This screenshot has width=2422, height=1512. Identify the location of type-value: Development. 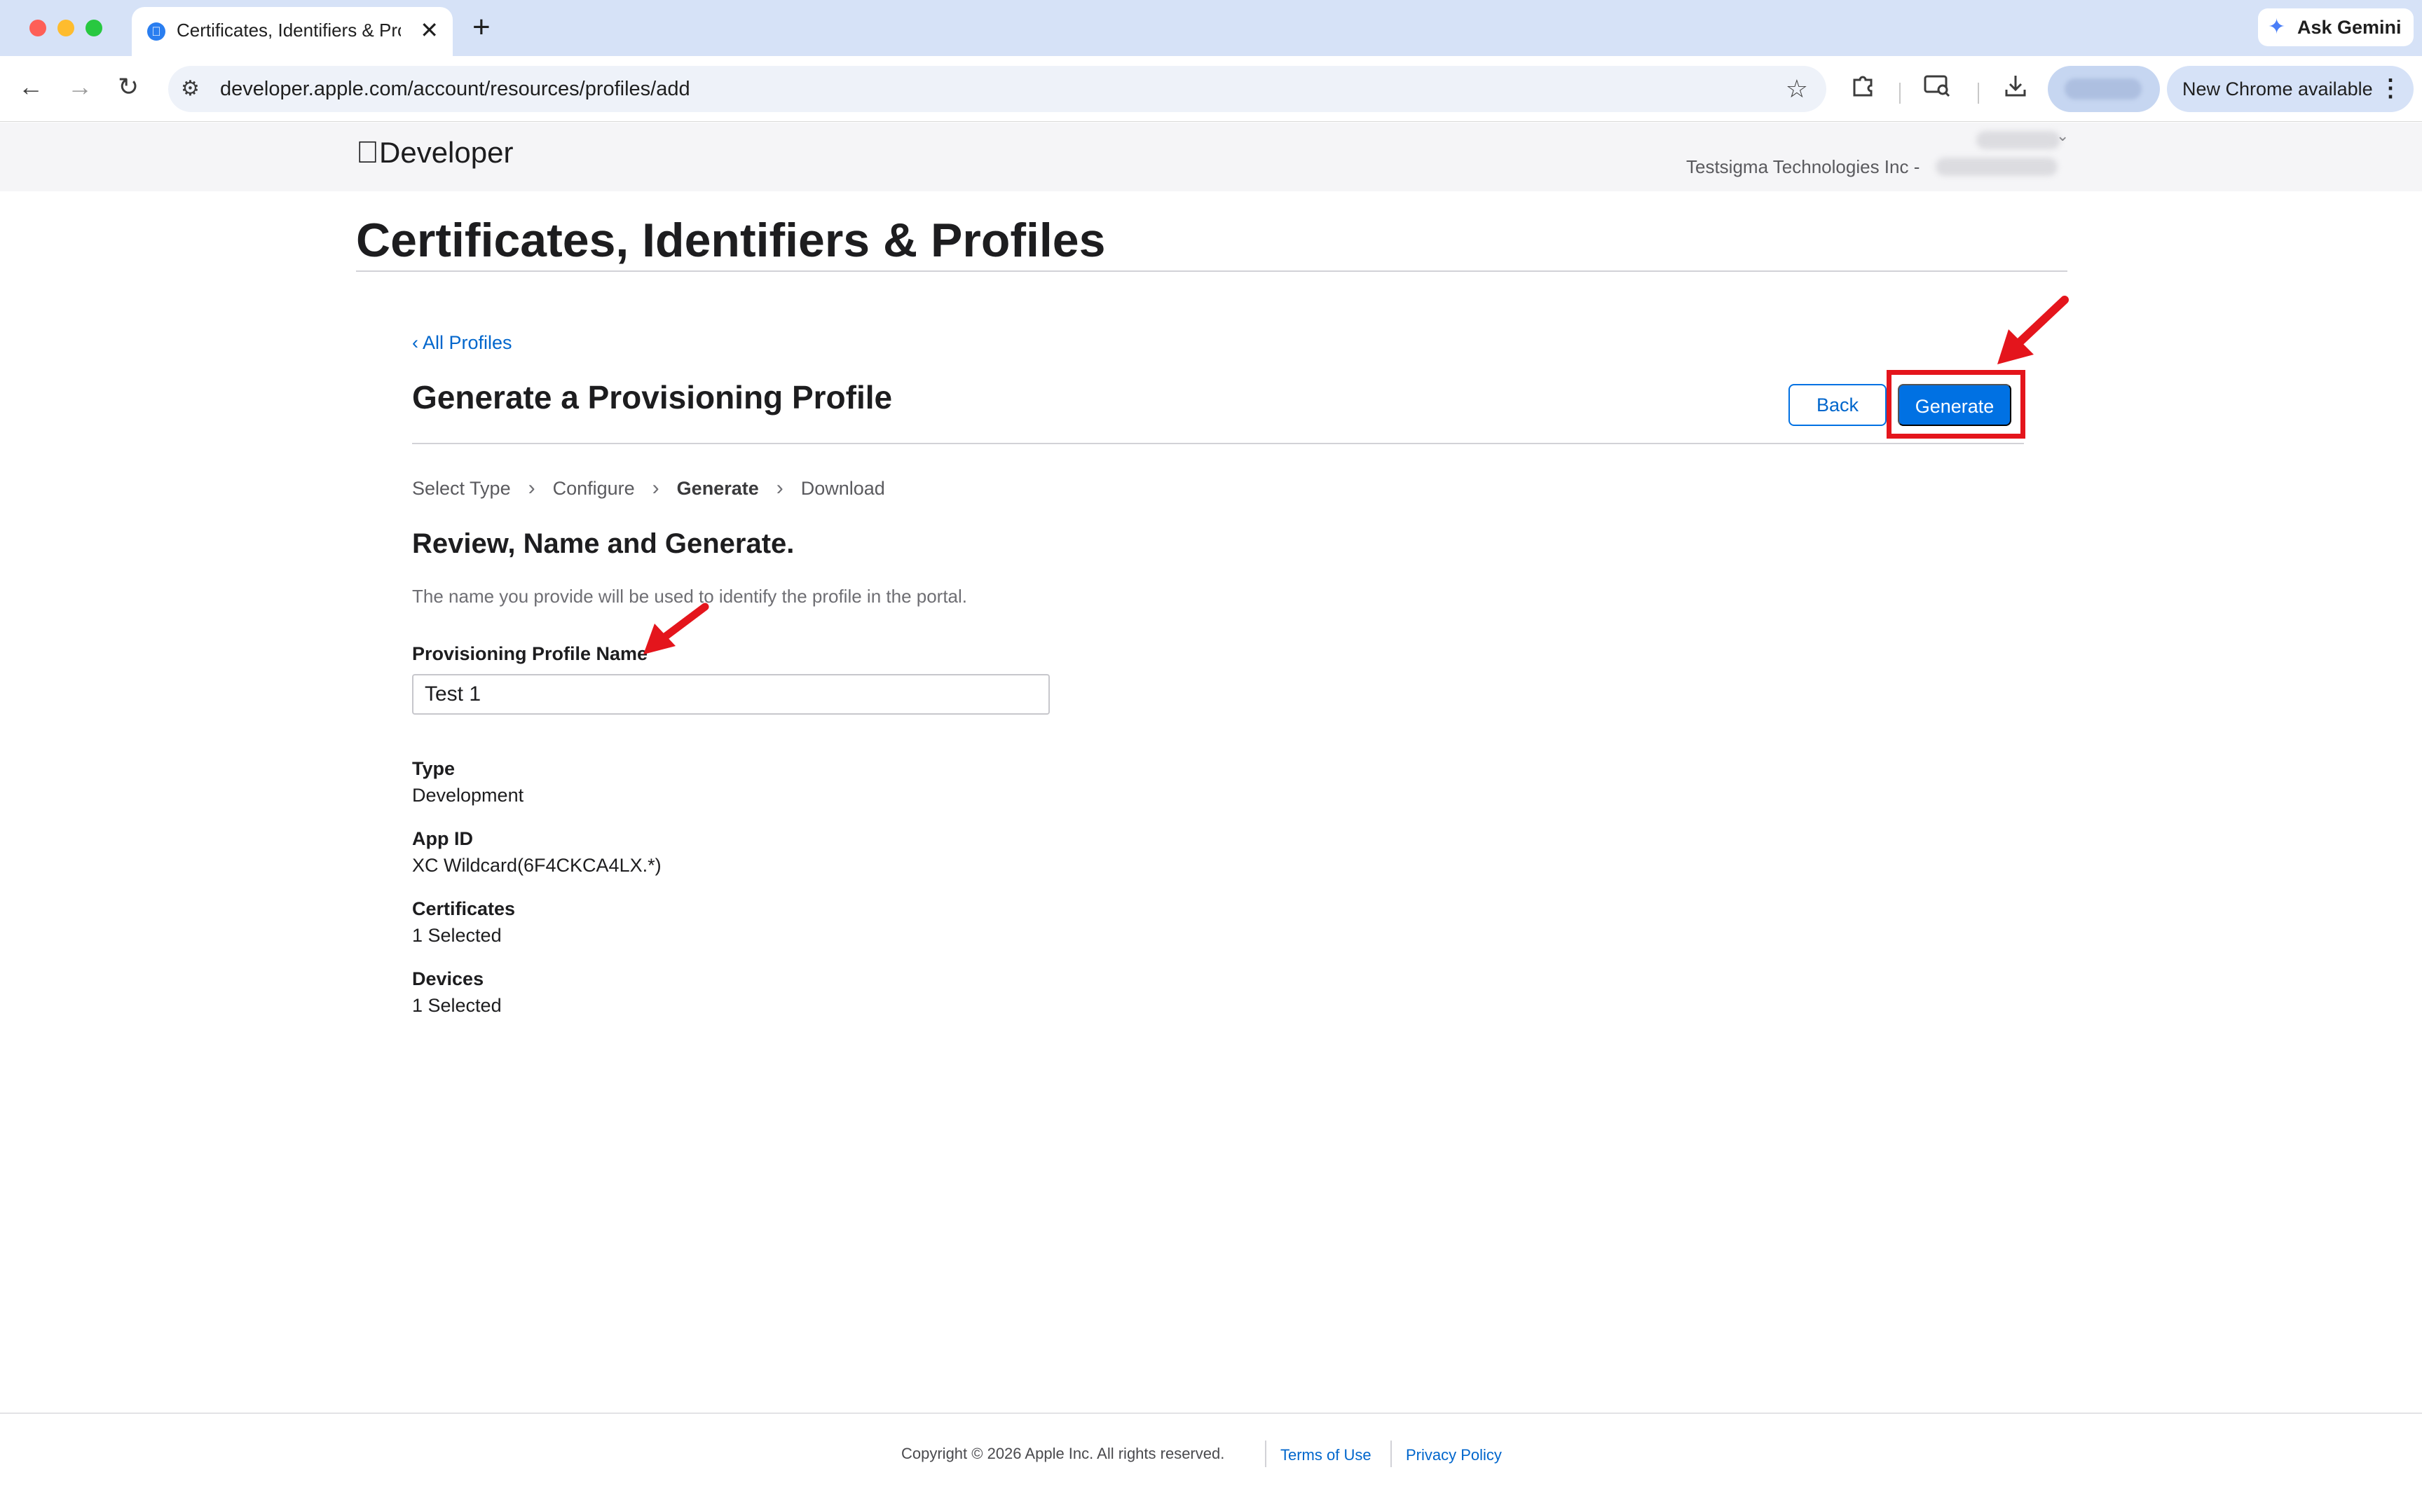
(468, 795).